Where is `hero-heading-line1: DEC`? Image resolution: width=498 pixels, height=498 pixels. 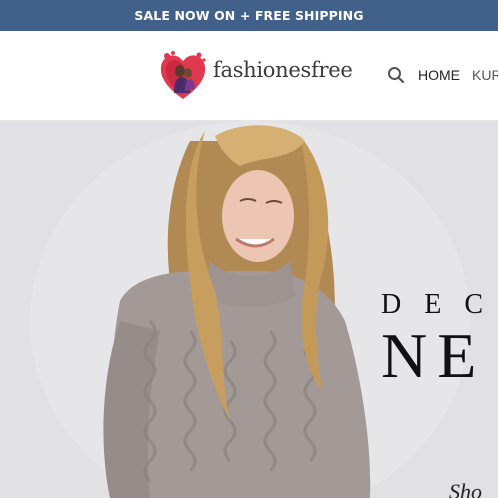
hero-heading-line1: DEC is located at coordinates (439, 304).